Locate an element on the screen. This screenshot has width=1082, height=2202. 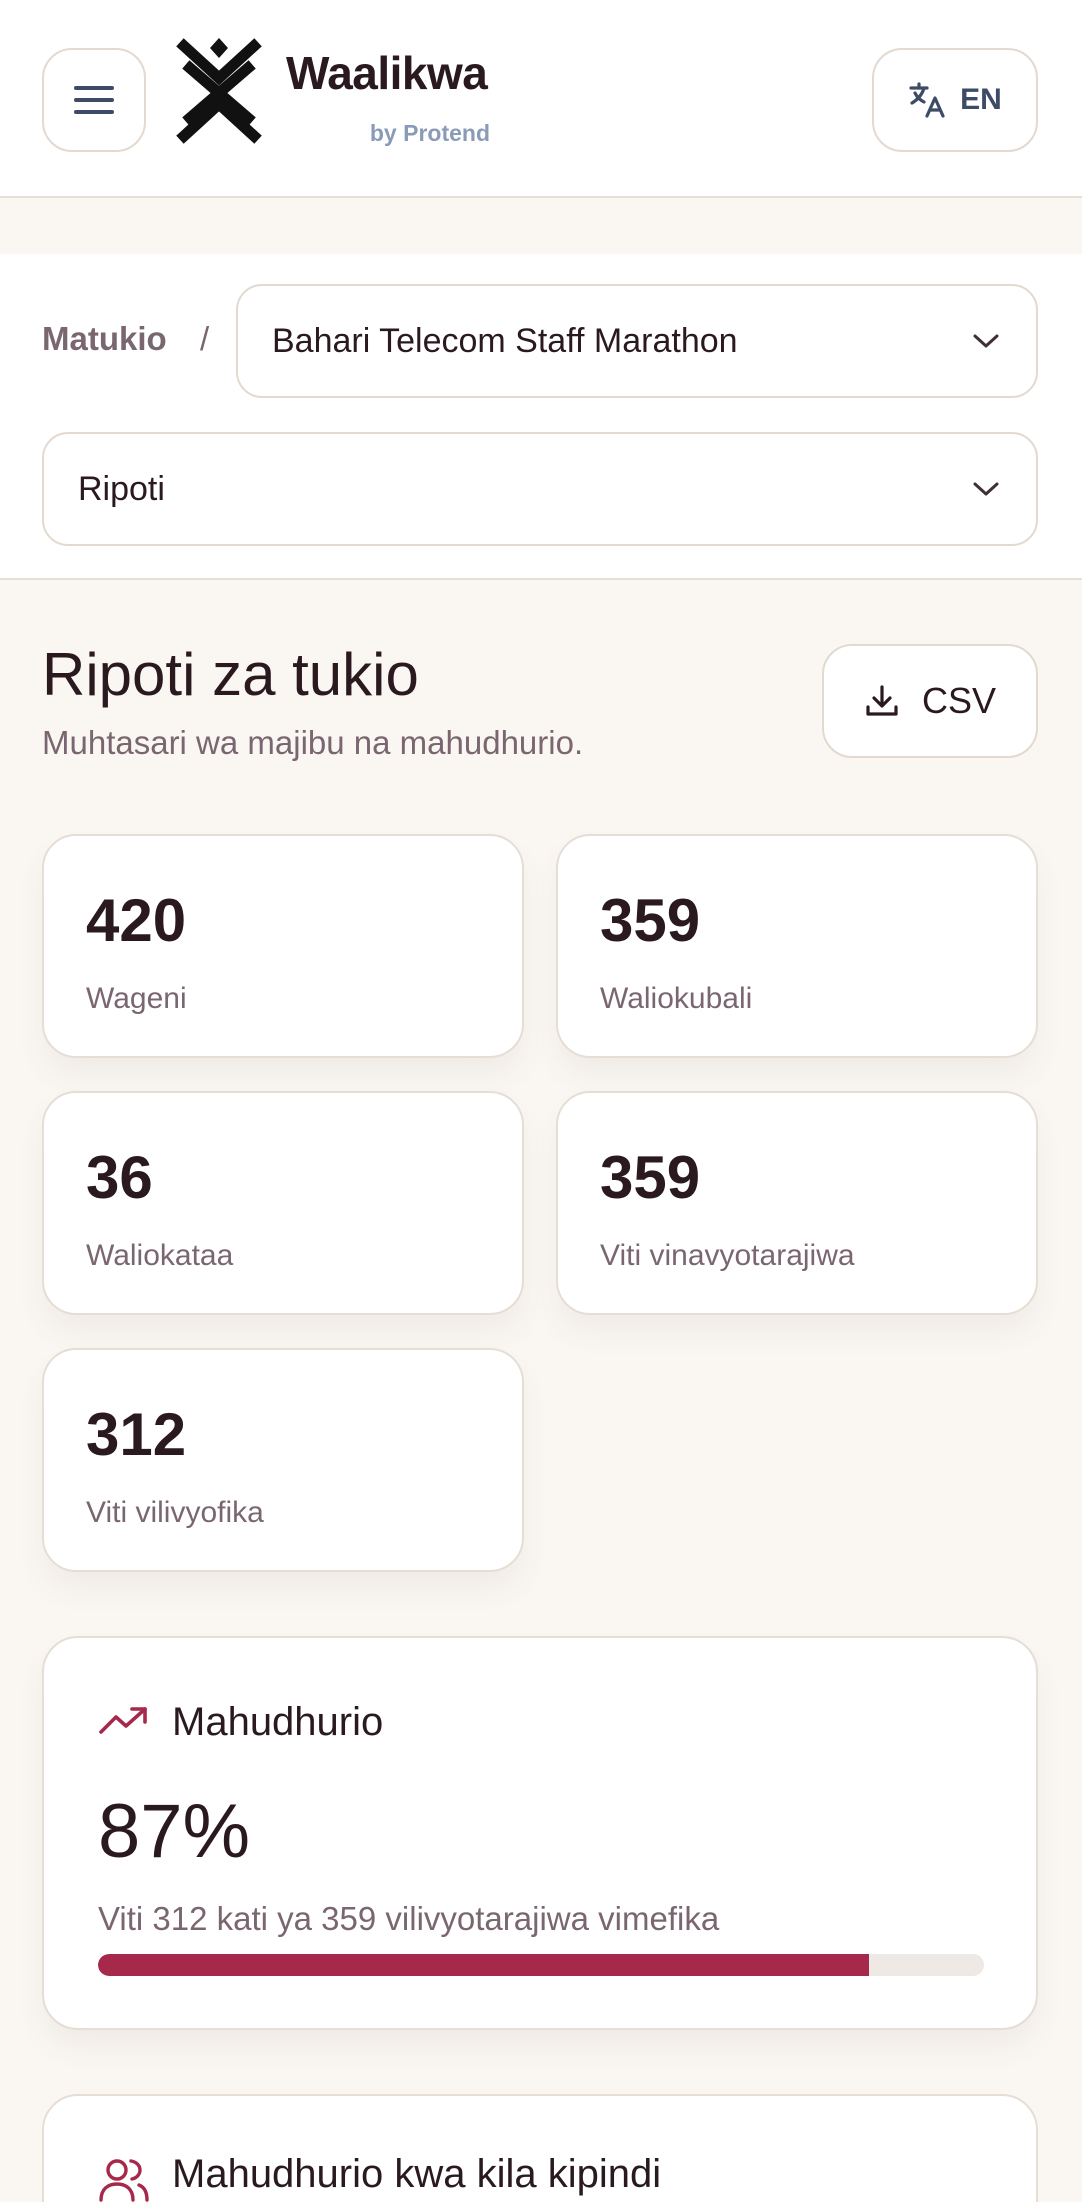
stat-card-arrived-seats: 312 Viti vilivyofika is located at coordinates (283, 1460).